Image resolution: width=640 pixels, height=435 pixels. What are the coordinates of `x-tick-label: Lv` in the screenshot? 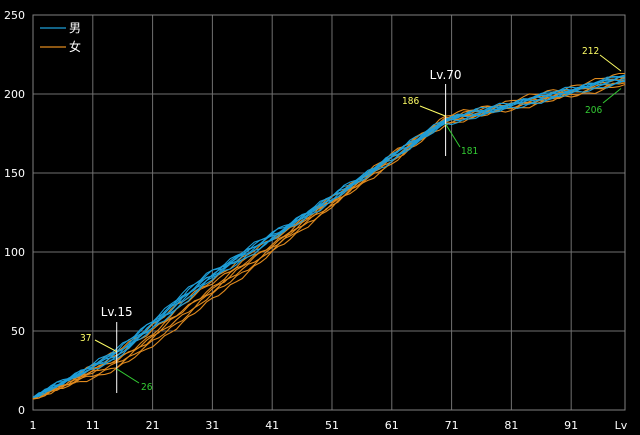 It's located at (621, 425).